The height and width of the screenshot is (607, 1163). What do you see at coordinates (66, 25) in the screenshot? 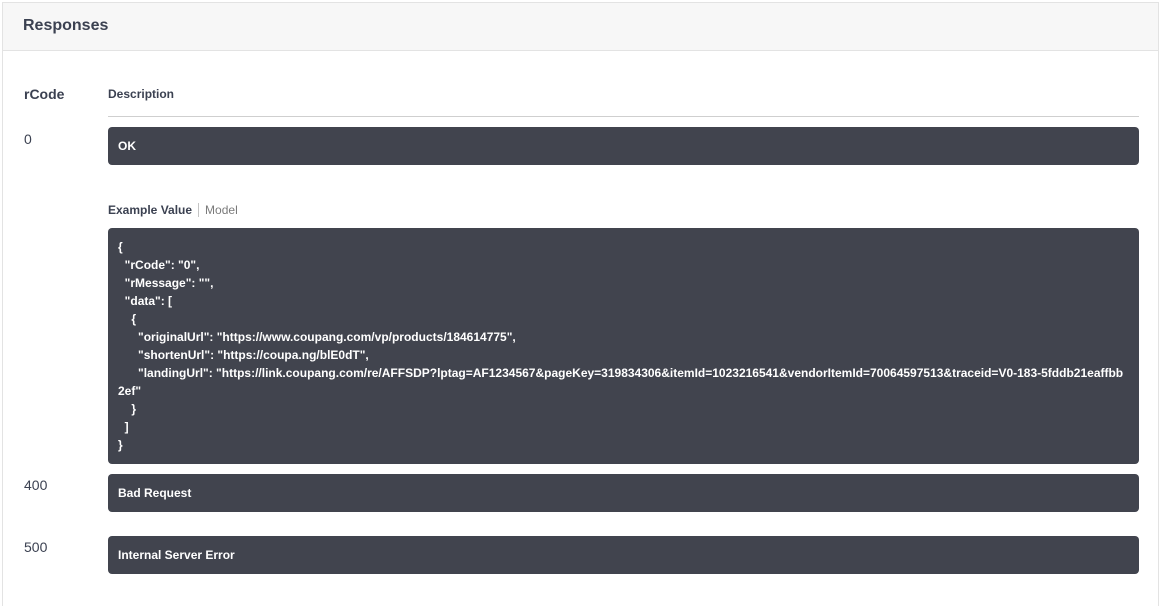
I see `panel-title: Responses` at bounding box center [66, 25].